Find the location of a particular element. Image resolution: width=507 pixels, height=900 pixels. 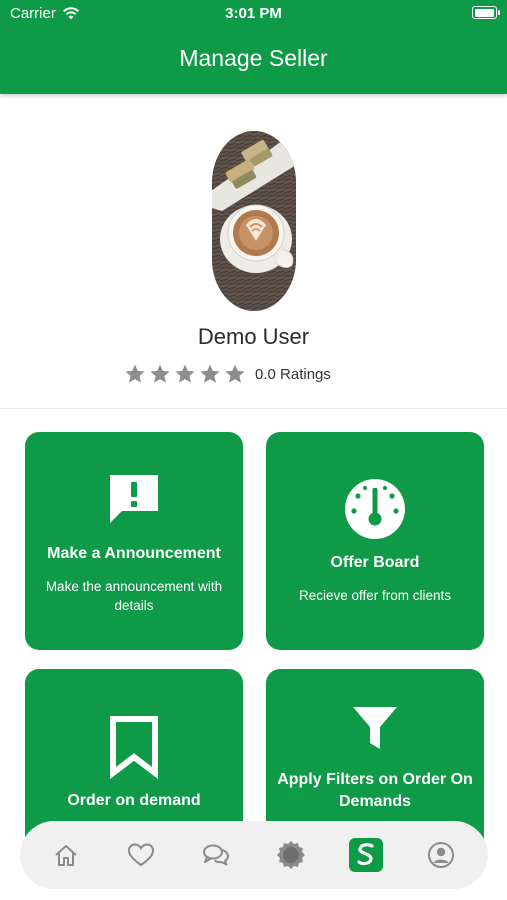

bookmark-icon is located at coordinates (134, 747).